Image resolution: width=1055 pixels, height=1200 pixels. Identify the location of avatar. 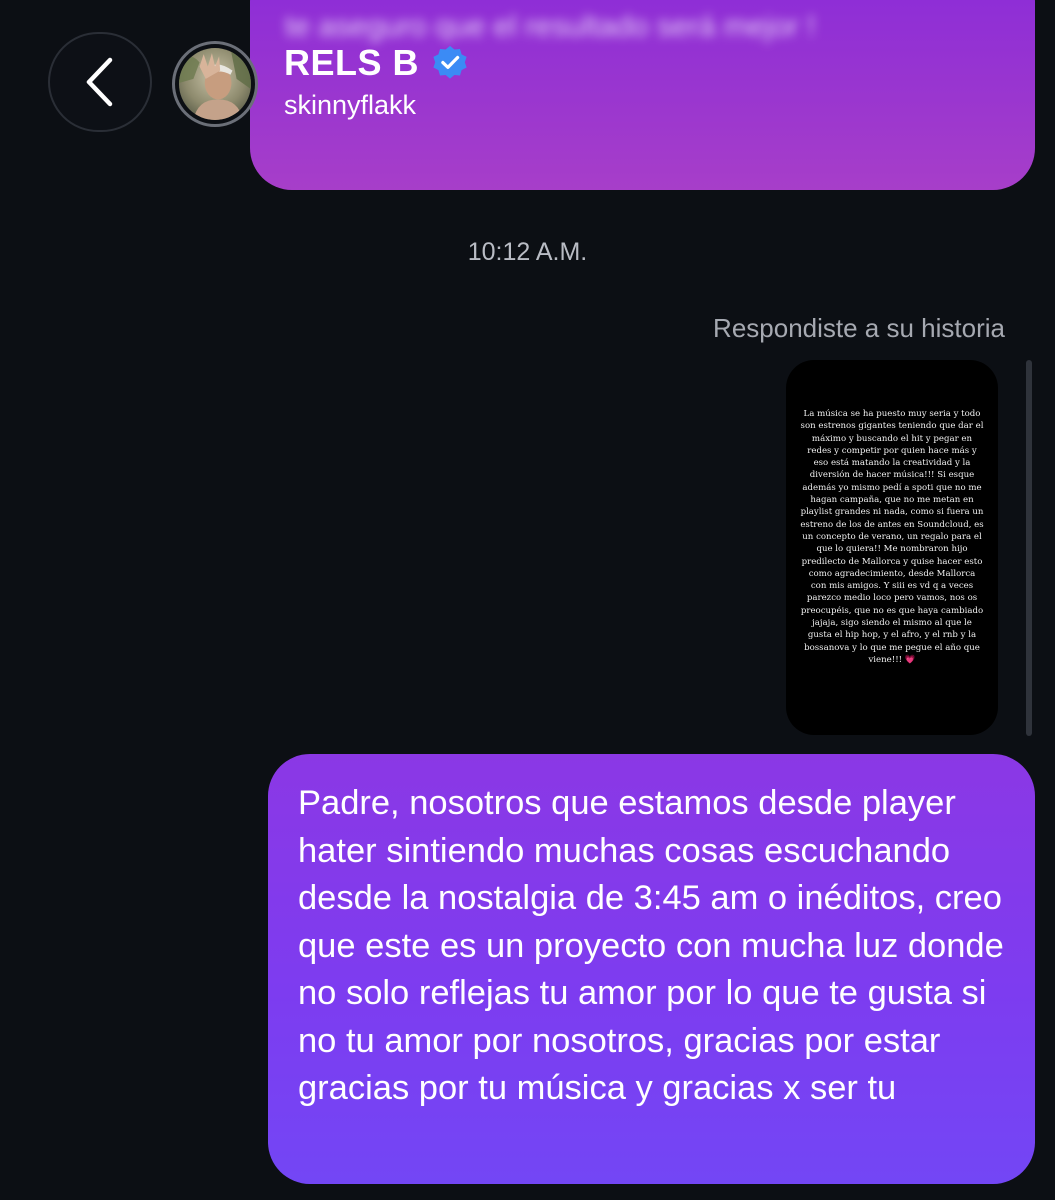
(215, 84).